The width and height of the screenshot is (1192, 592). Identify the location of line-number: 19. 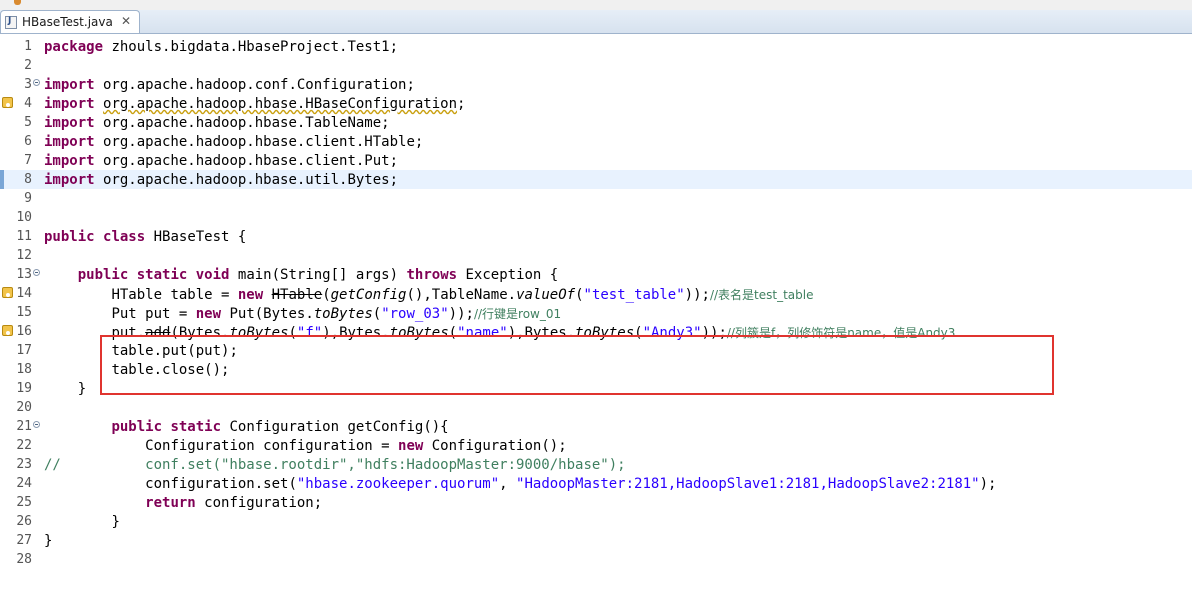
(24, 388).